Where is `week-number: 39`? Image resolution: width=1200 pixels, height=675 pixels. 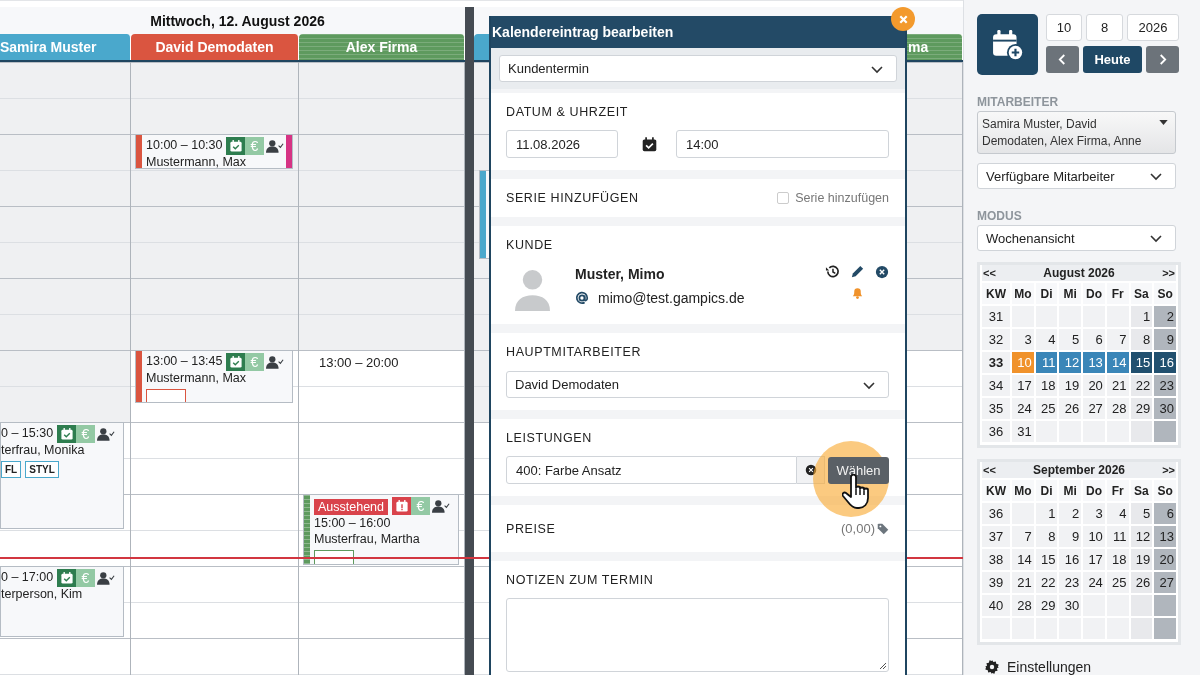
week-number: 39 is located at coordinates (996, 582).